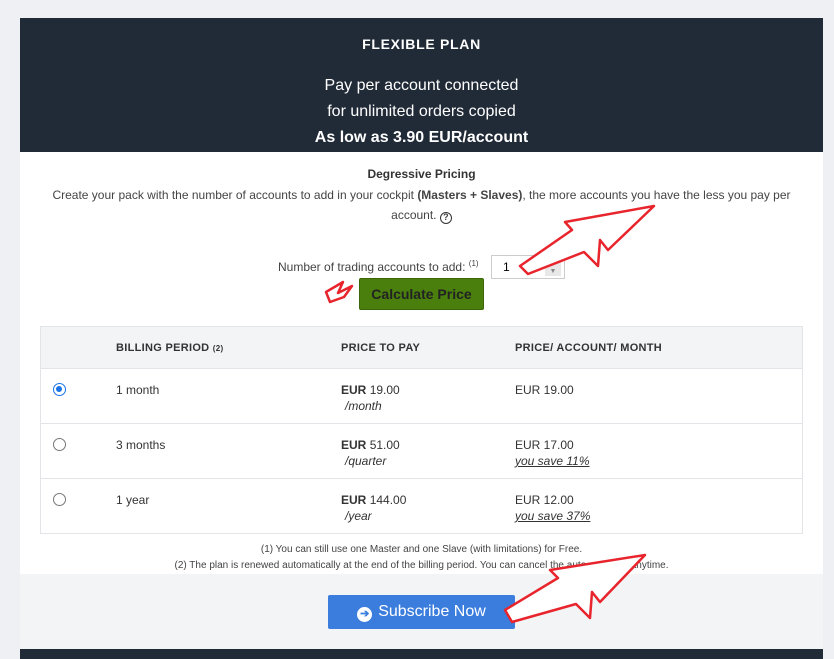 This screenshot has width=834, height=659. Describe the element at coordinates (587, 240) in the screenshot. I see `annotation-arrow-quantity` at that location.